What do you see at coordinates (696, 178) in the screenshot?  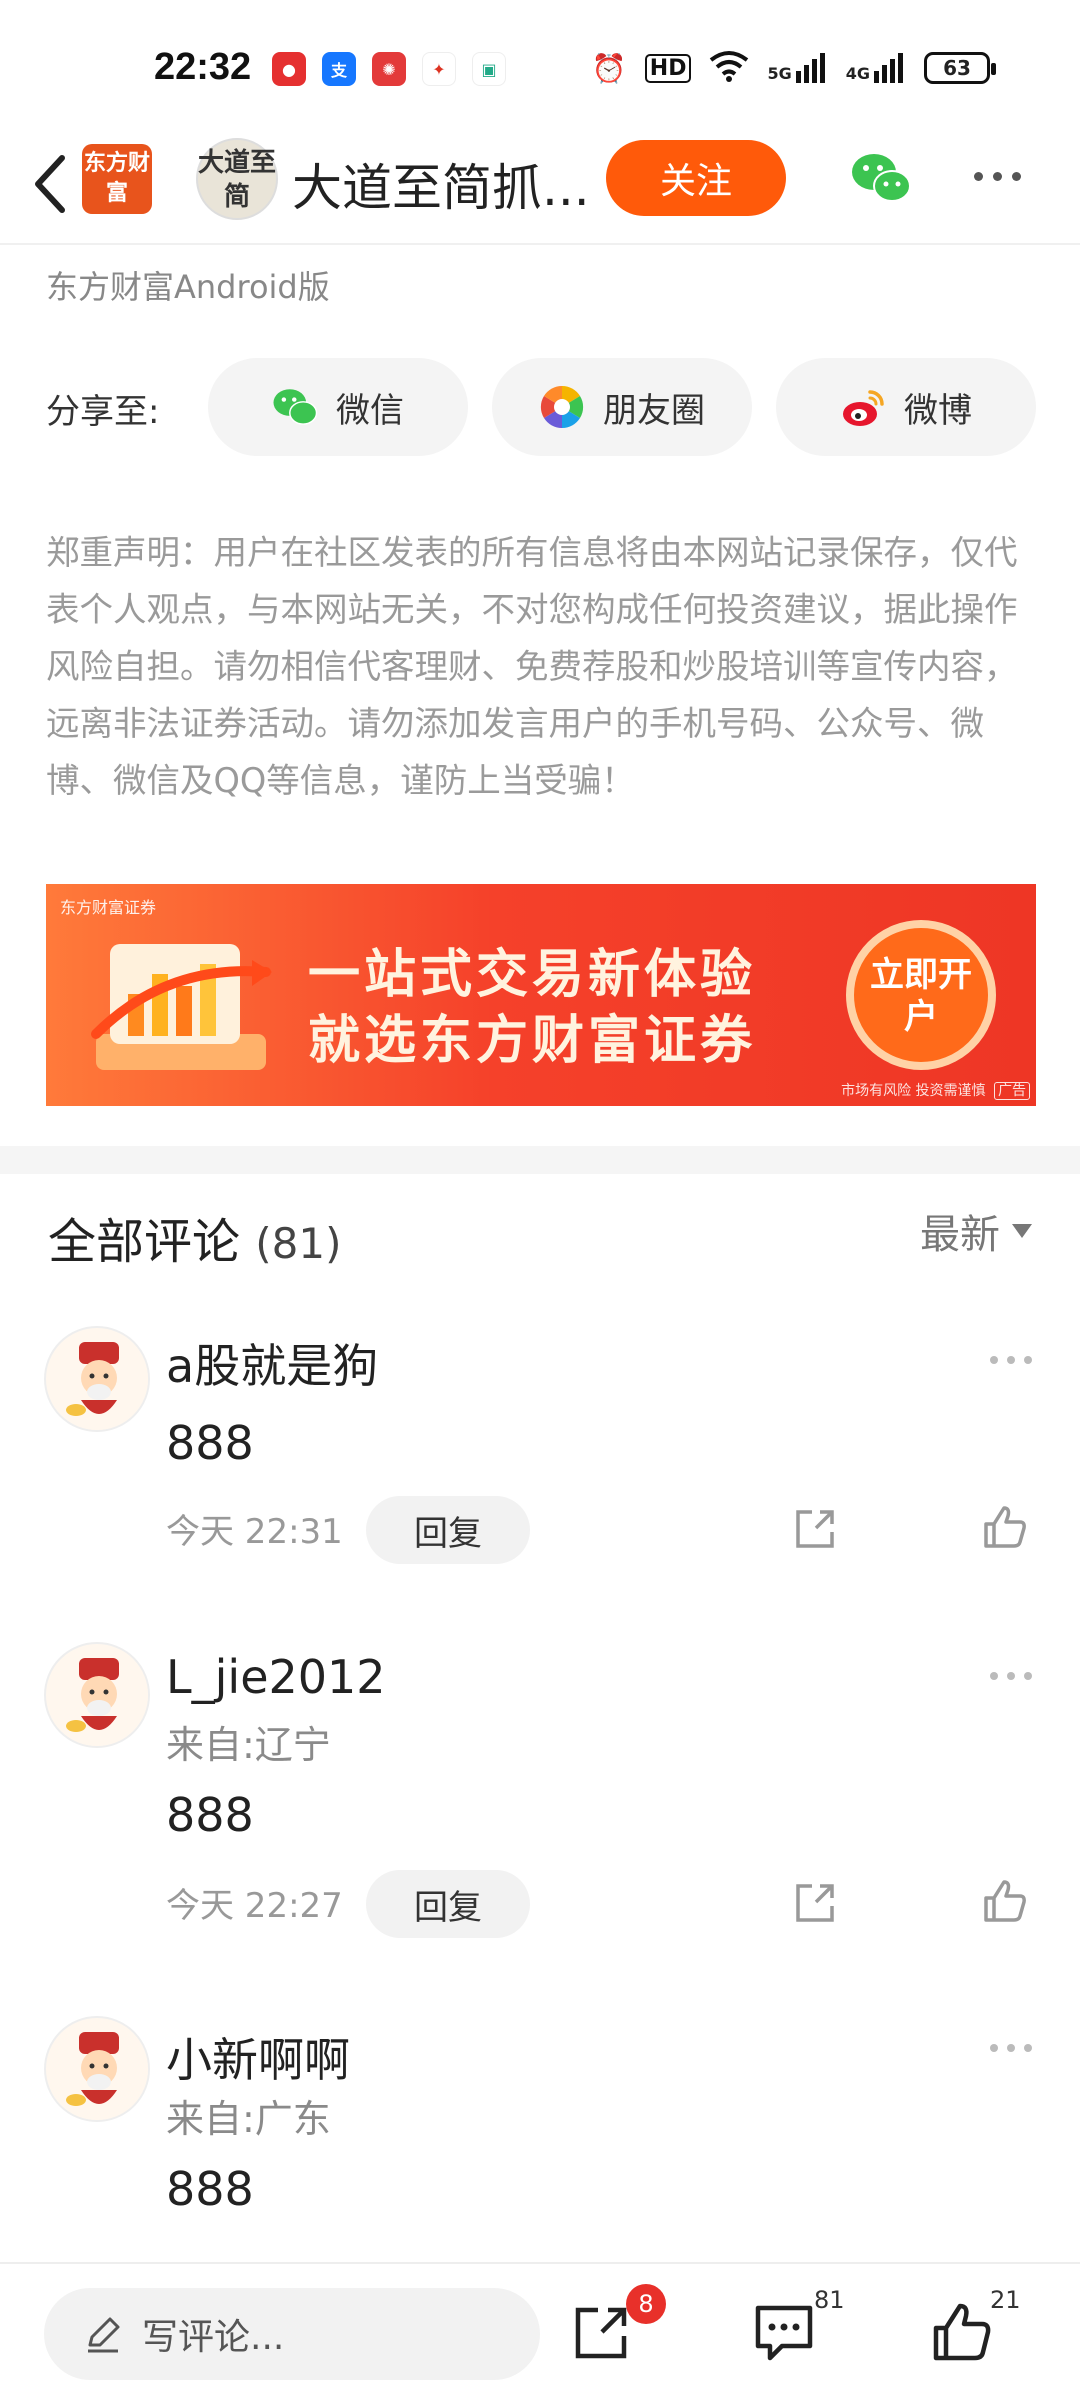 I see `follow-button: 关注` at bounding box center [696, 178].